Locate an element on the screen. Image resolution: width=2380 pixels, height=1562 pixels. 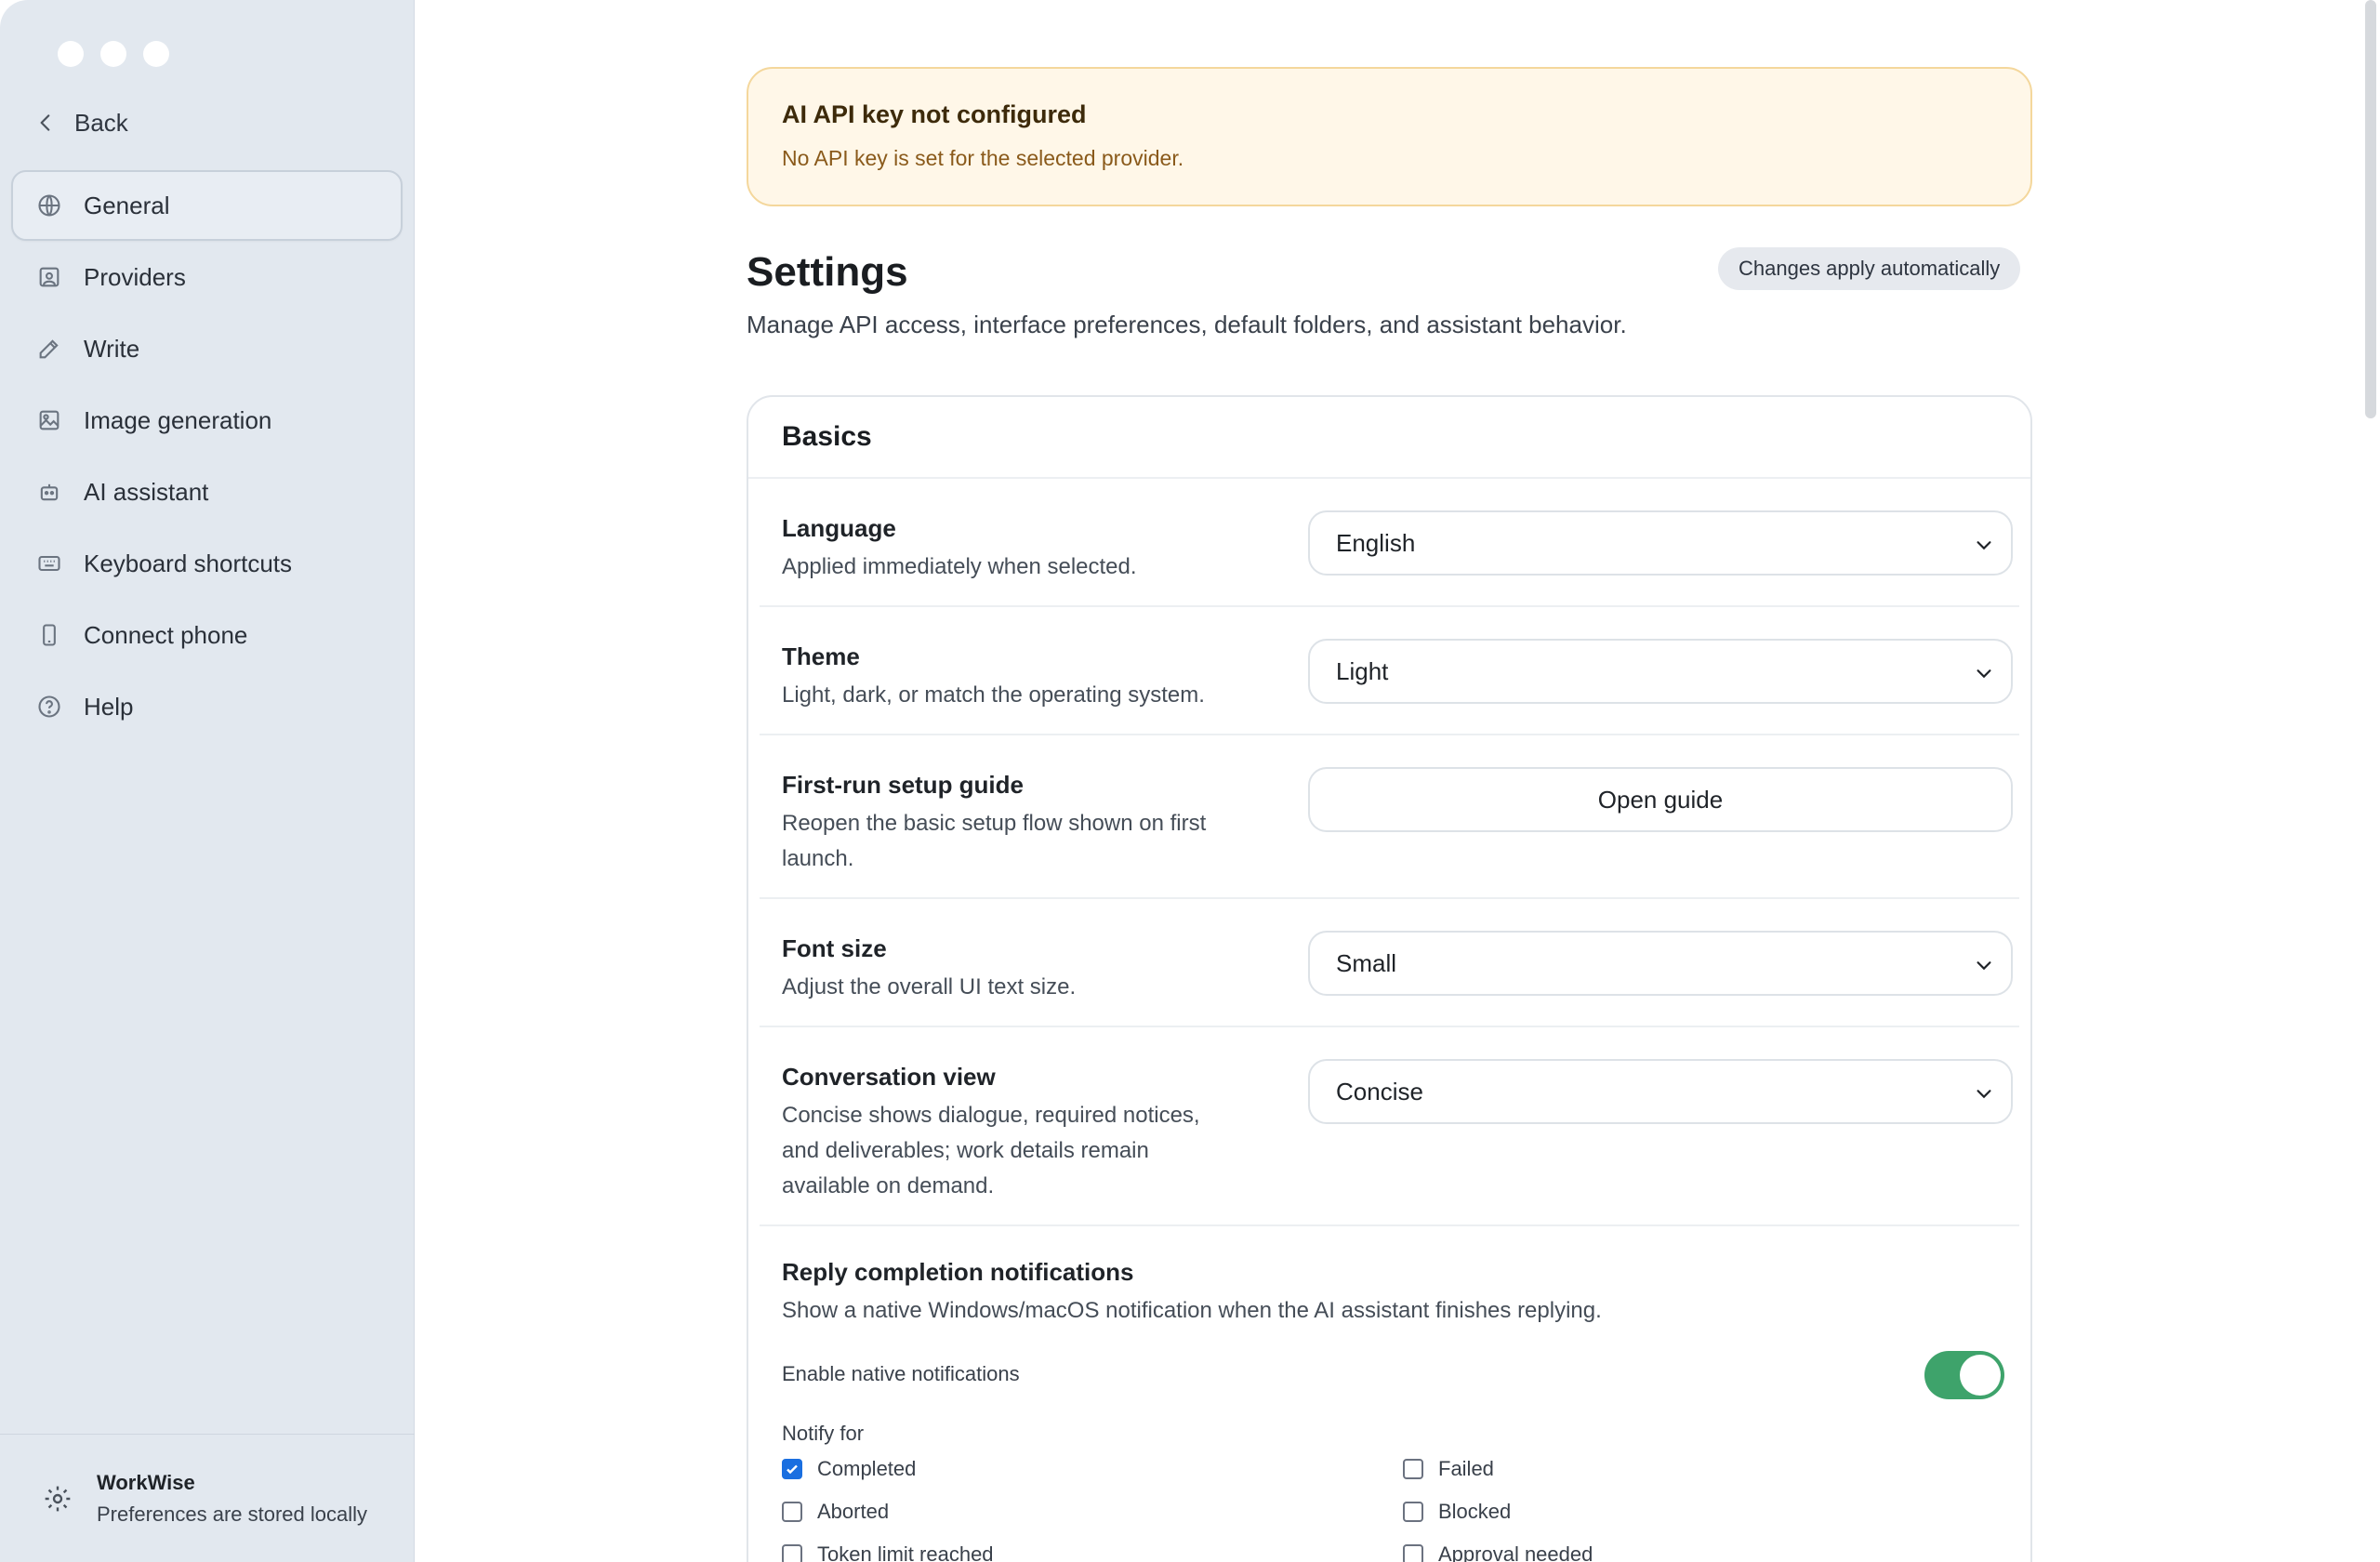
checkbox-label: Completed is located at coordinates (867, 1468).